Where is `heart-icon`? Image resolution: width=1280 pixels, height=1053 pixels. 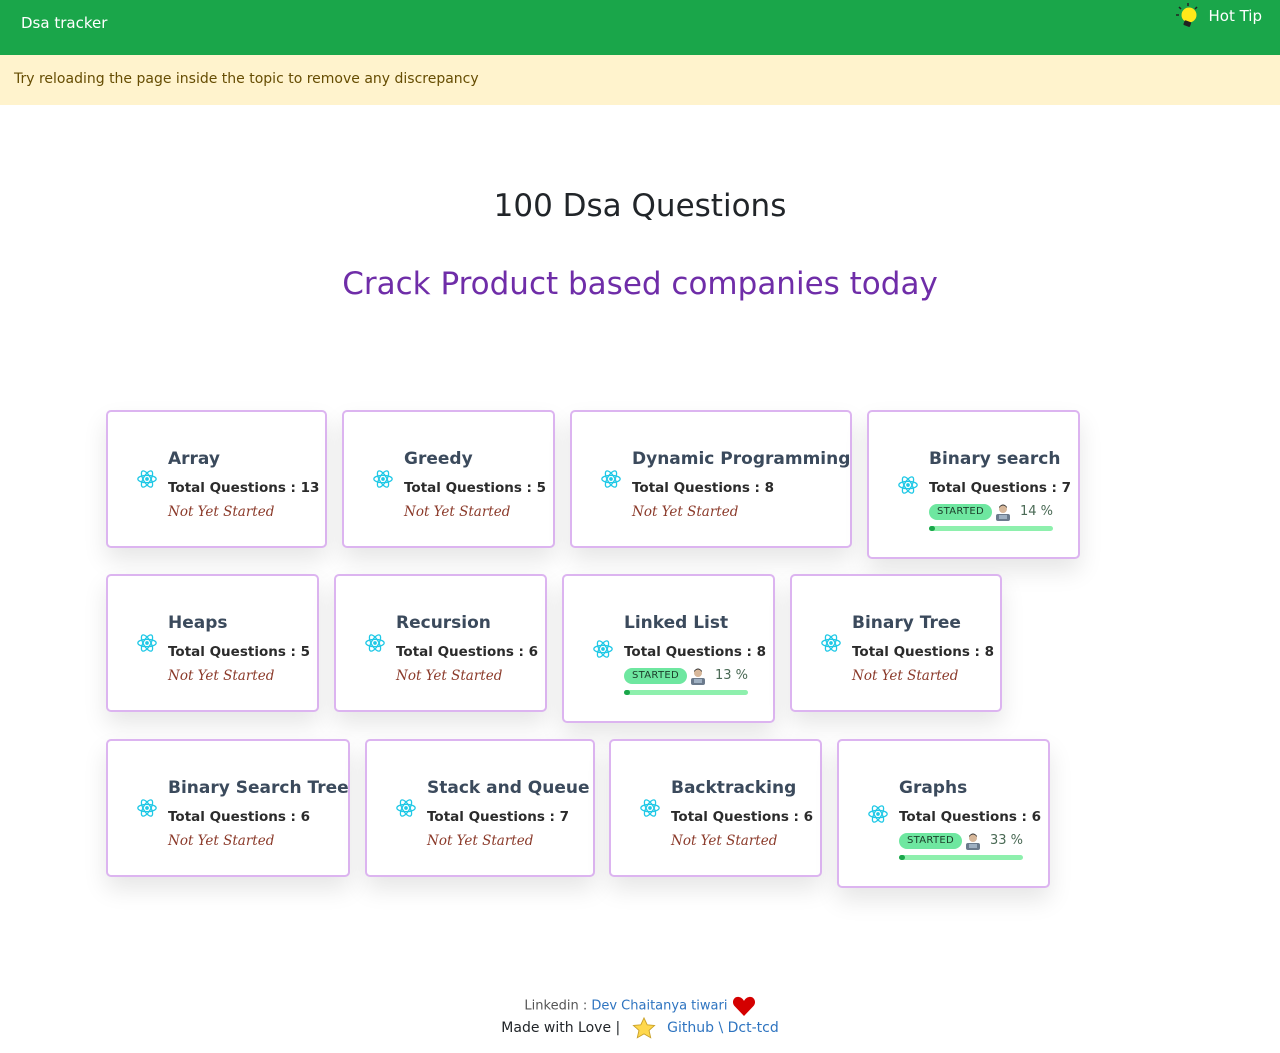 heart-icon is located at coordinates (743, 1006).